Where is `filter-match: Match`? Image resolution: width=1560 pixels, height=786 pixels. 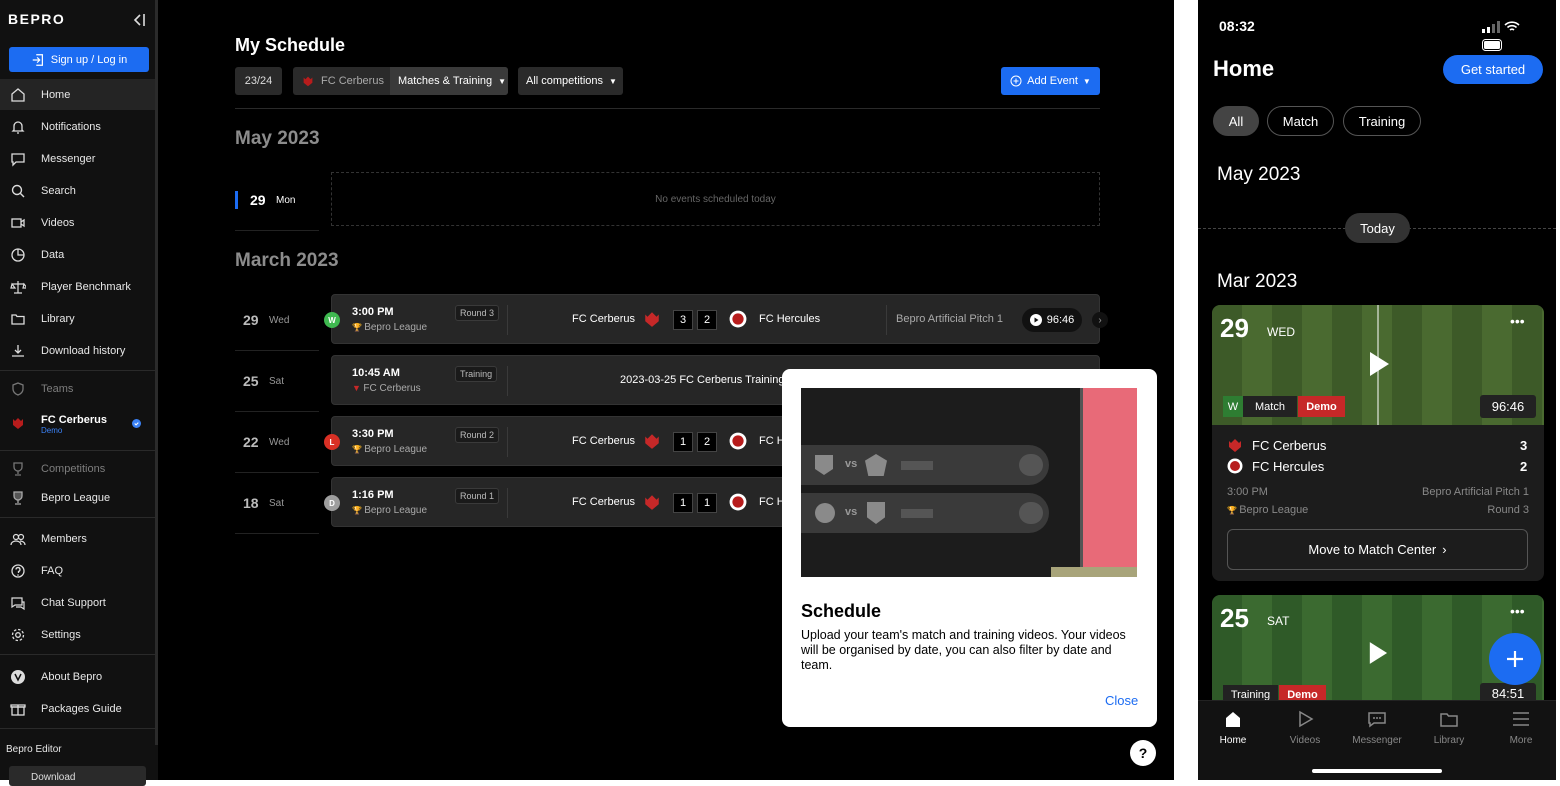
filter-match: Match is located at coordinates (1300, 121).